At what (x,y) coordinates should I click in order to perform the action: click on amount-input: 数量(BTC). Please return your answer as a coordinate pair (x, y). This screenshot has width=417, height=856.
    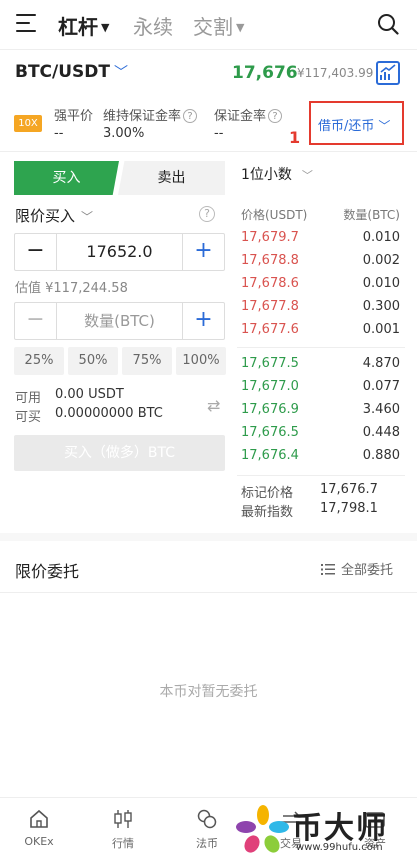
    Looking at the image, I should click on (119, 321).